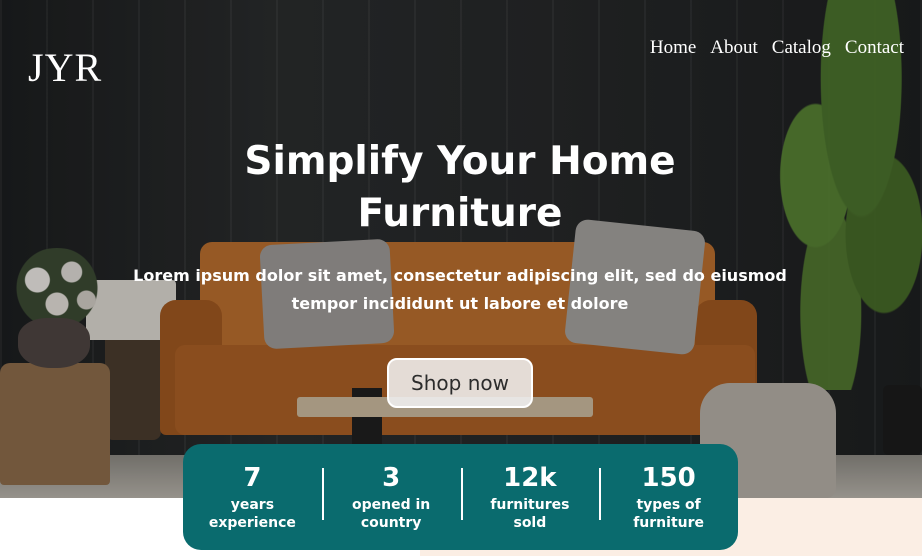 The width and height of the screenshot is (922, 556). Describe the element at coordinates (65, 68) in the screenshot. I see `brand-logo: JYR` at that location.